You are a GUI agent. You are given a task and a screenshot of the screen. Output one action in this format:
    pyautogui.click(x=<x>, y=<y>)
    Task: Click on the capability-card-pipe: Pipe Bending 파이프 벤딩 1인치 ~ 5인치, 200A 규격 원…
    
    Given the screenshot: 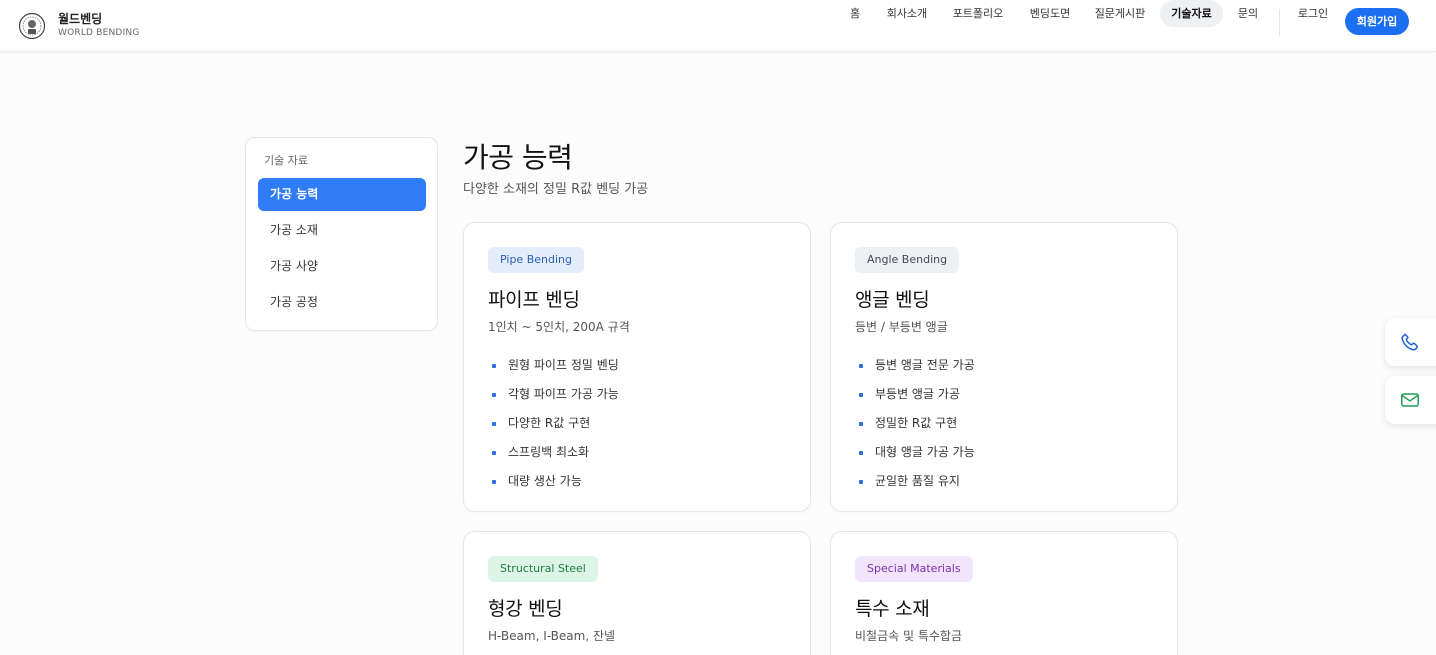 What is the action you would take?
    pyautogui.click(x=637, y=367)
    